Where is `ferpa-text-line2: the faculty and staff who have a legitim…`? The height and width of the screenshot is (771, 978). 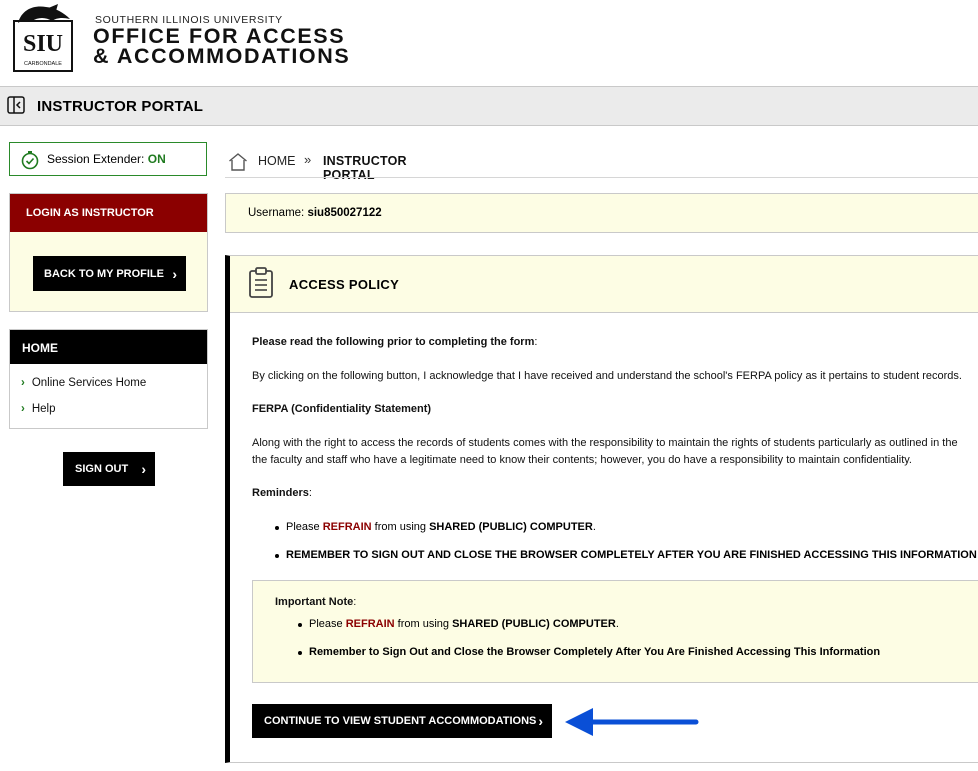
ferpa-text-line2: the faculty and staff who have a legitim… is located at coordinates (582, 460).